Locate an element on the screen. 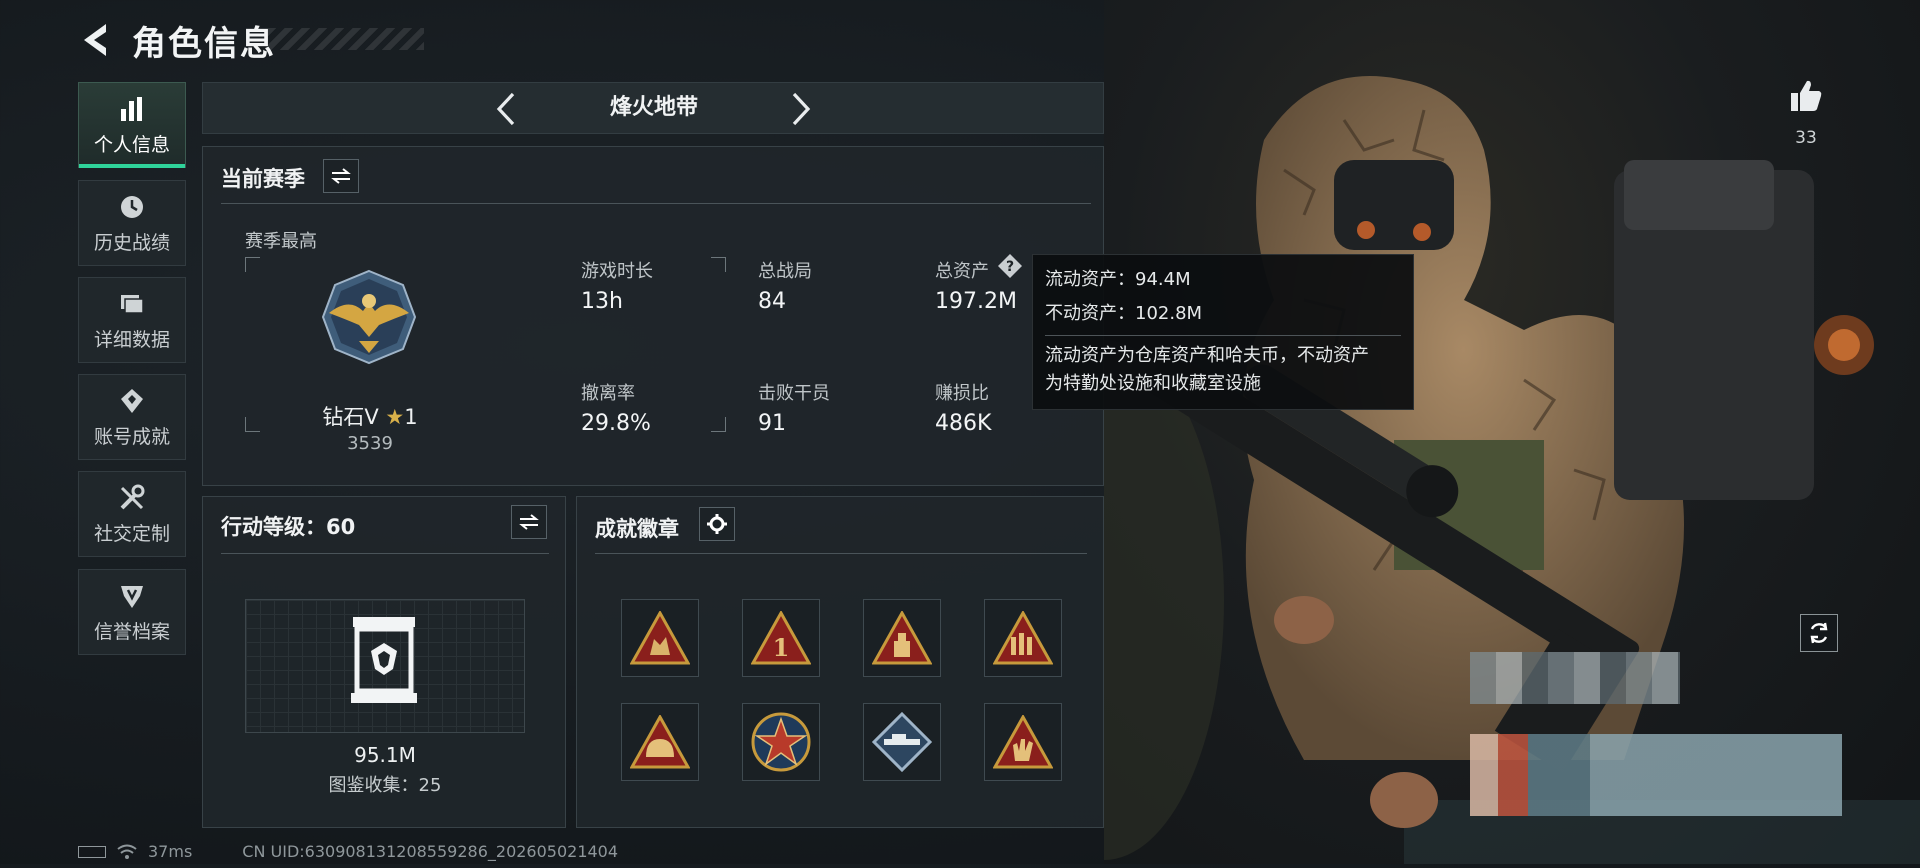 The height and width of the screenshot is (868, 1920). refresh-icon is located at coordinates (1819, 633).